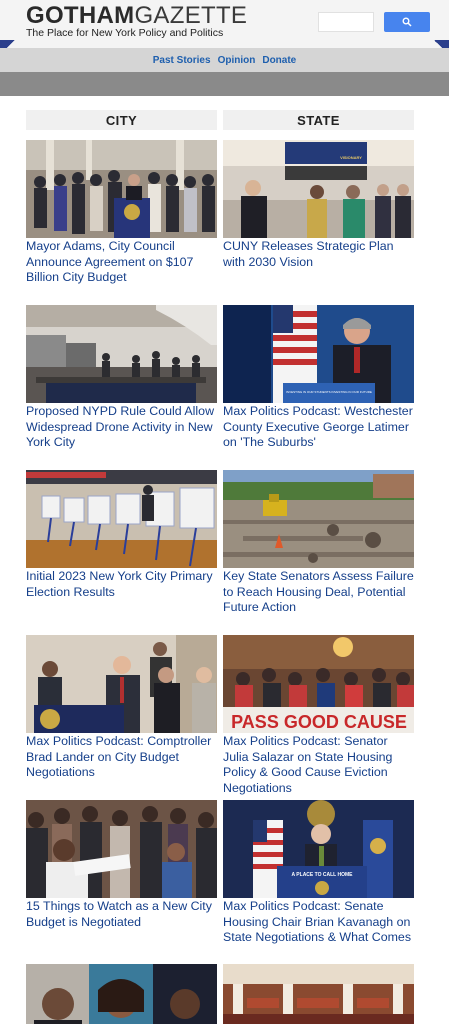 This screenshot has height=1024, width=449. I want to click on search-button, so click(407, 22).